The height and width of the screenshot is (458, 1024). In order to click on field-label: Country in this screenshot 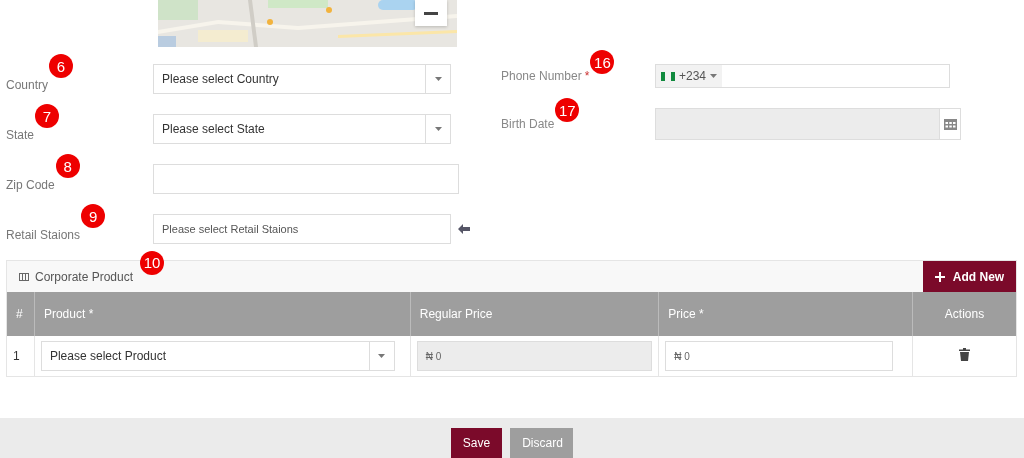, I will do `click(27, 85)`.